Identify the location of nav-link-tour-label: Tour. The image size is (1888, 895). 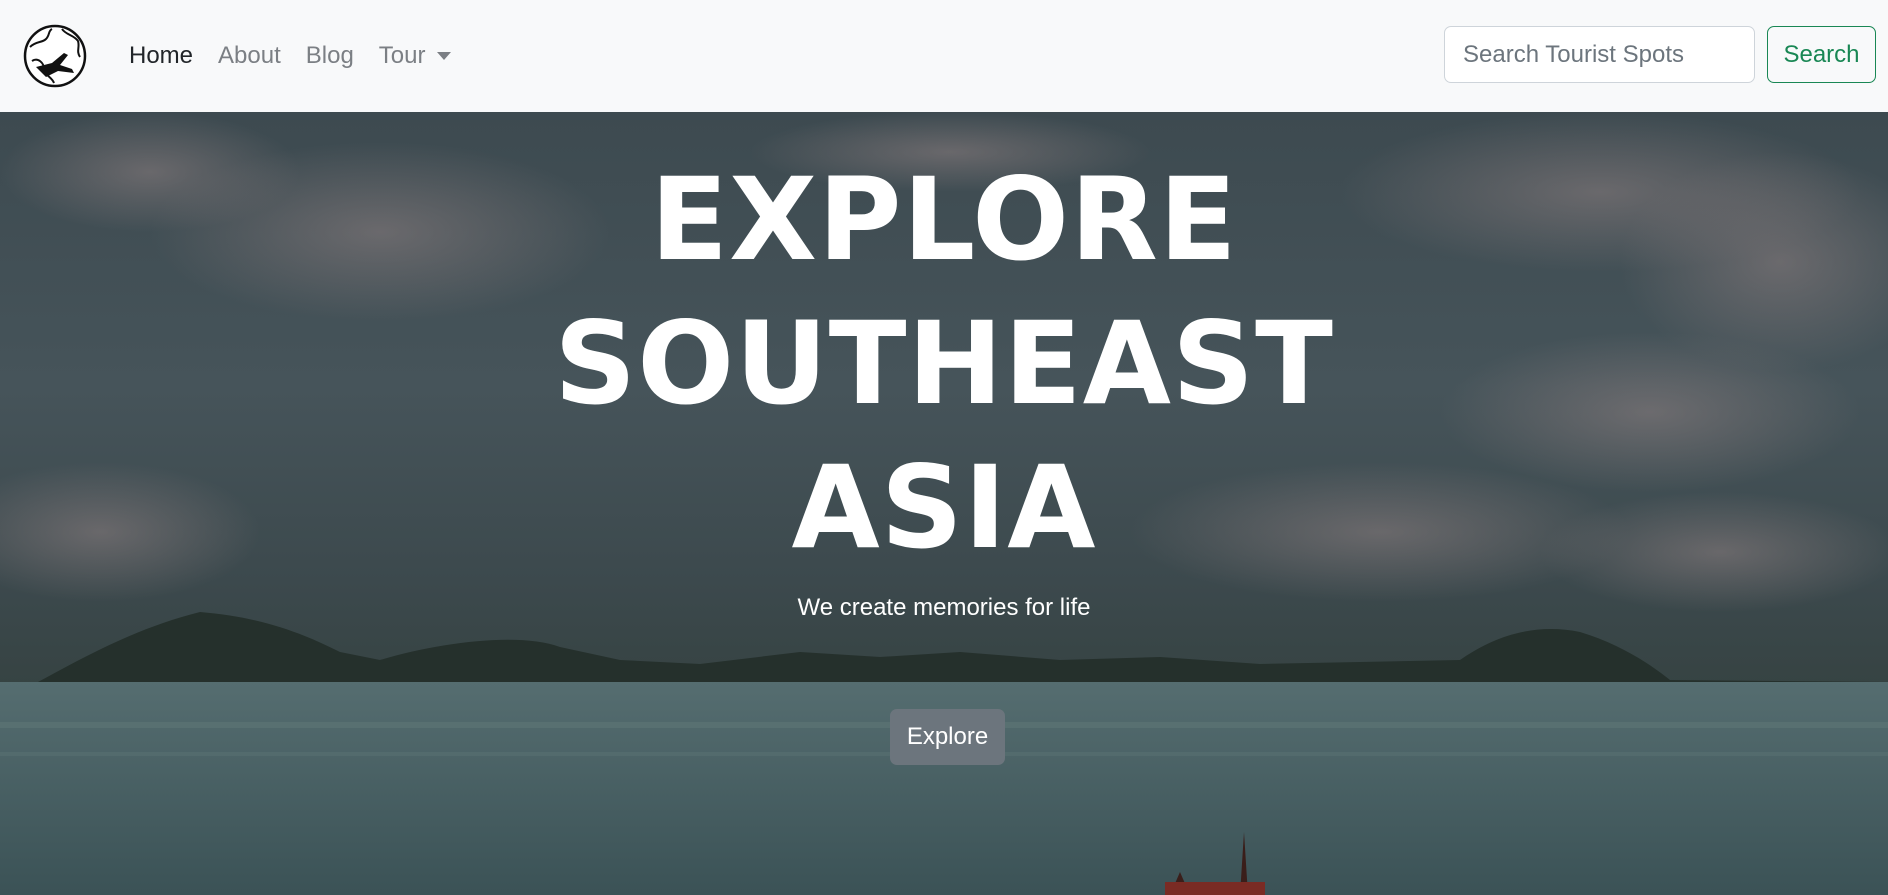
(402, 55).